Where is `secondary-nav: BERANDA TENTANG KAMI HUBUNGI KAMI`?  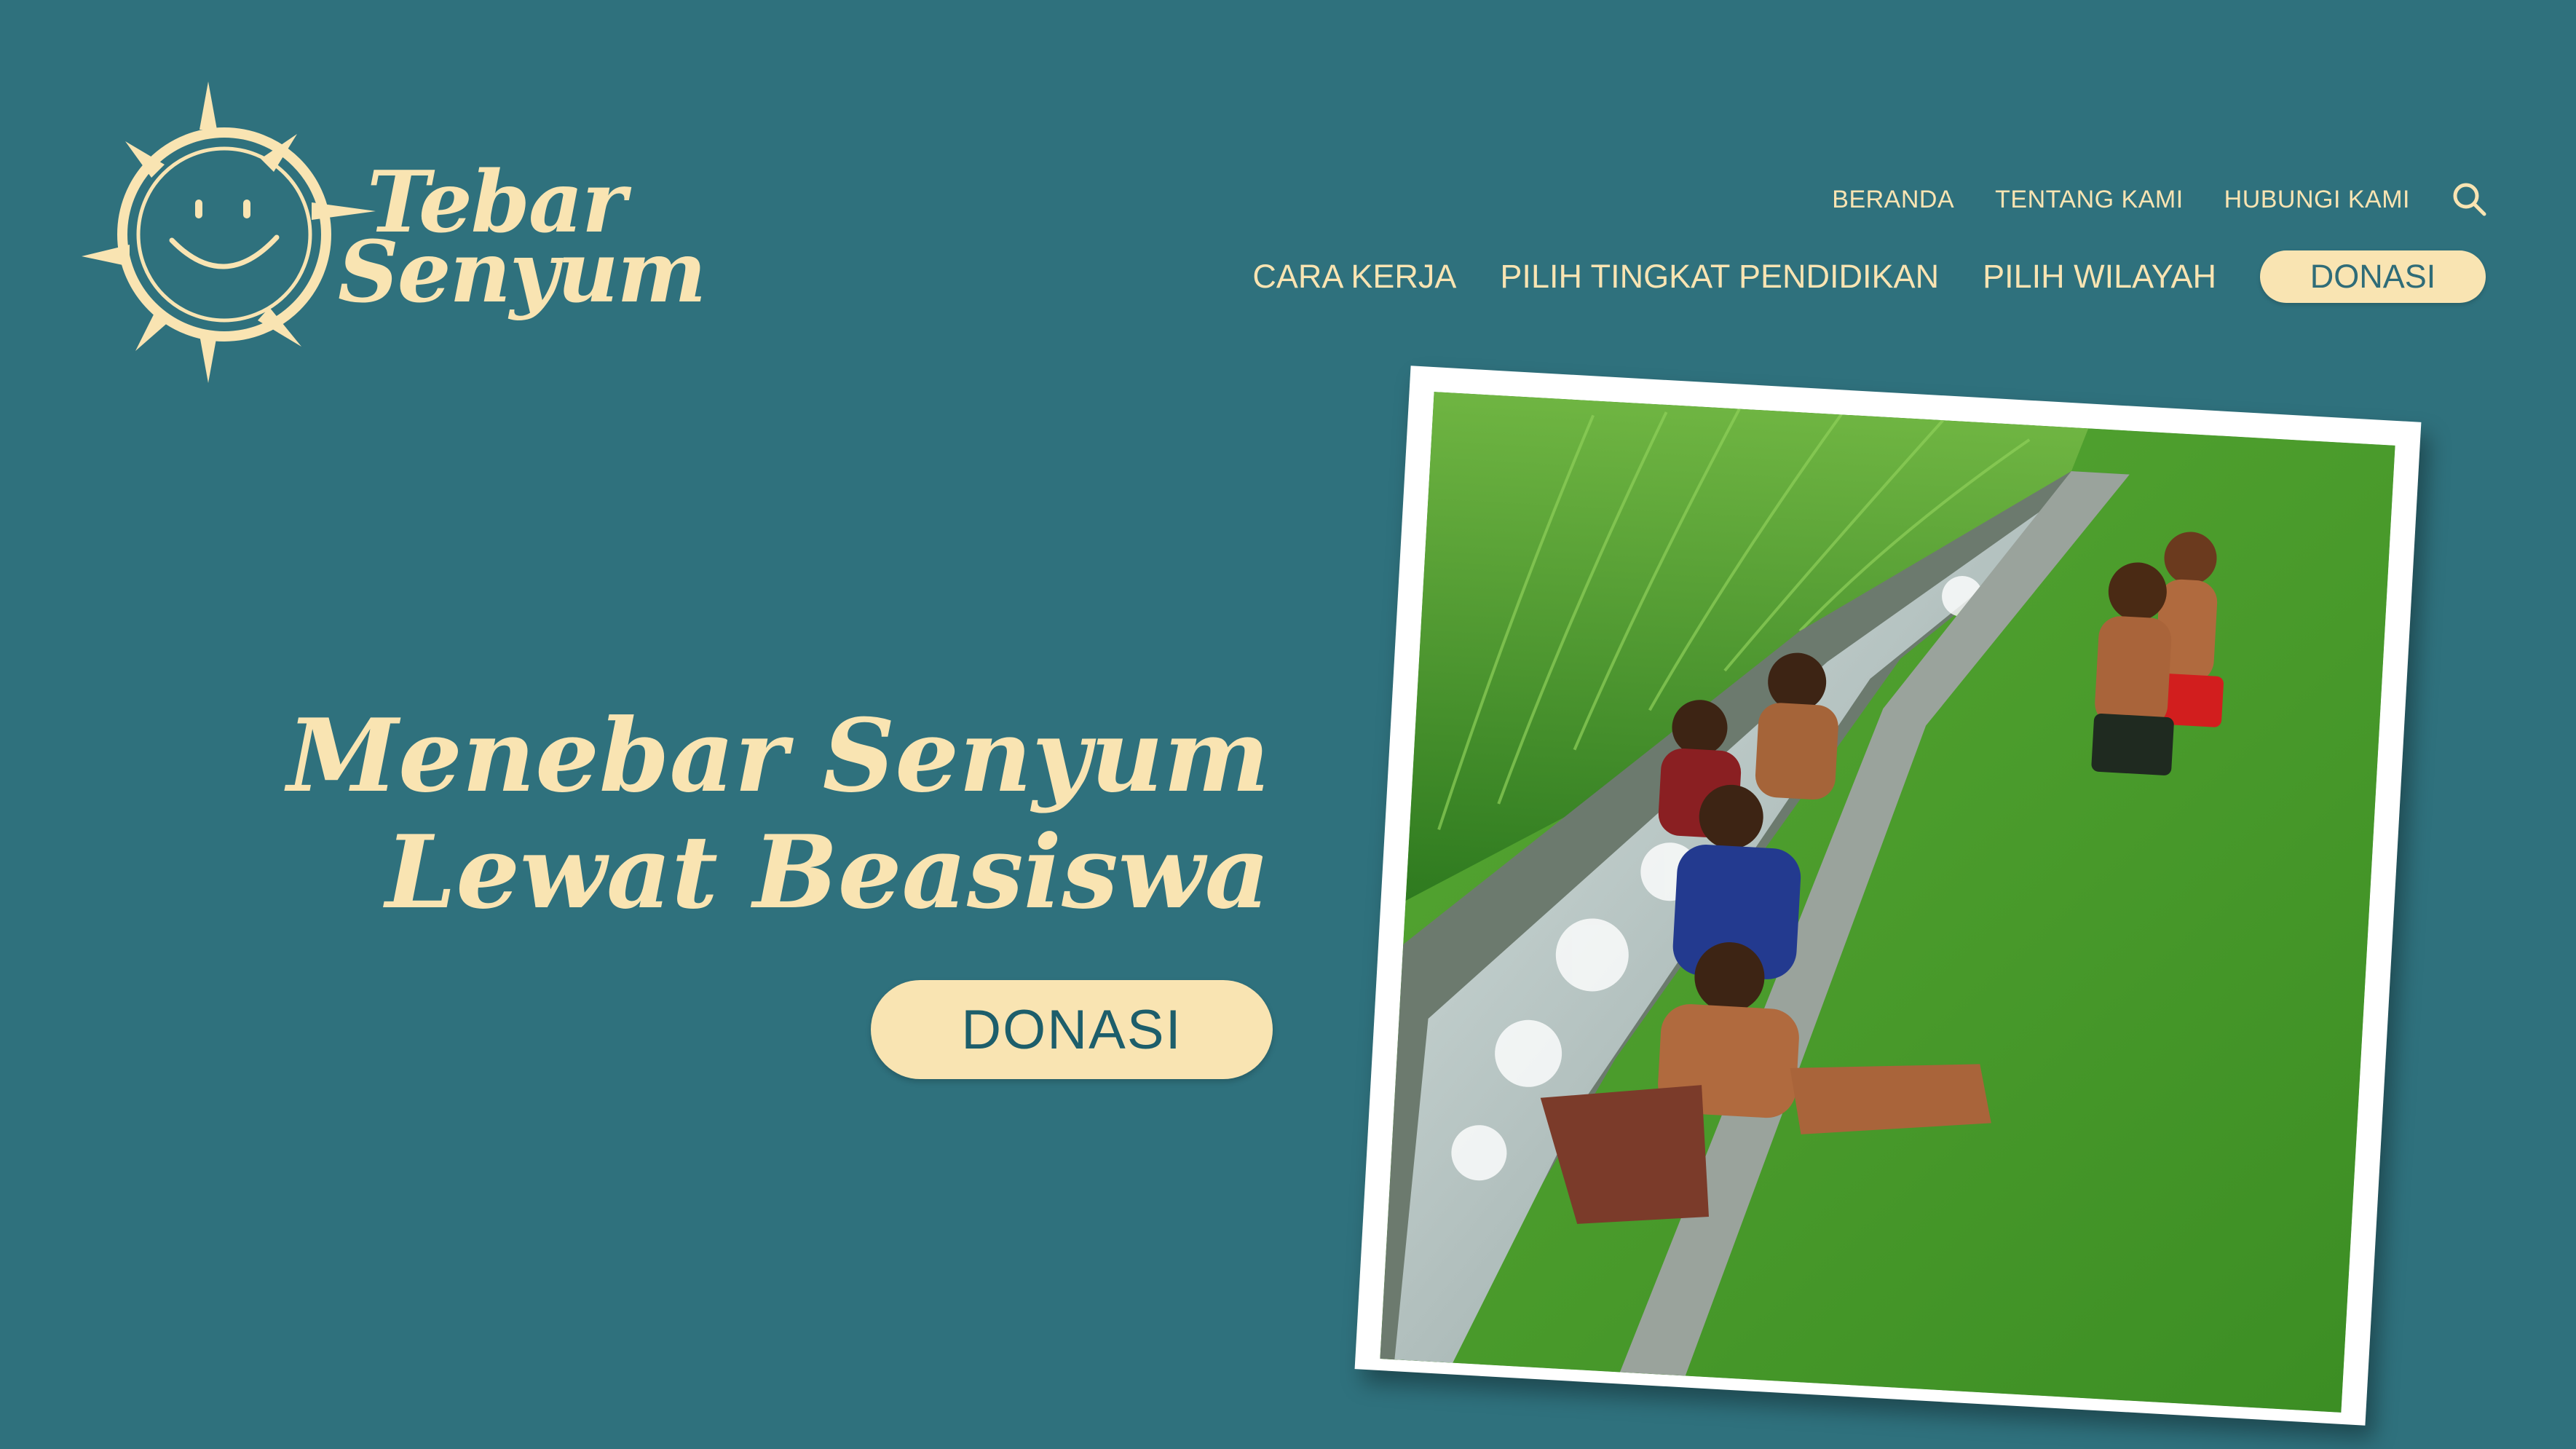 secondary-nav: BERANDA TENTANG KAMI HUBUNGI KAMI is located at coordinates (2160, 199).